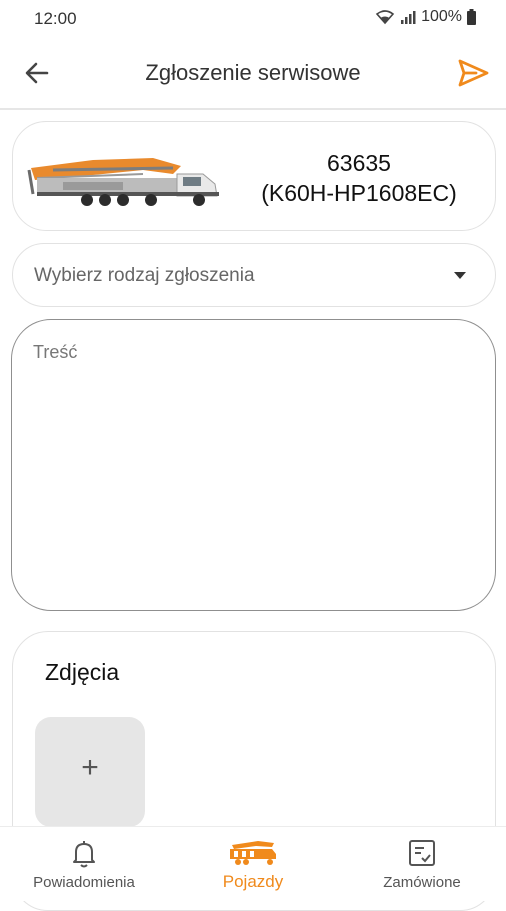  Describe the element at coordinates (471, 17) in the screenshot. I see `battery-icon` at that location.